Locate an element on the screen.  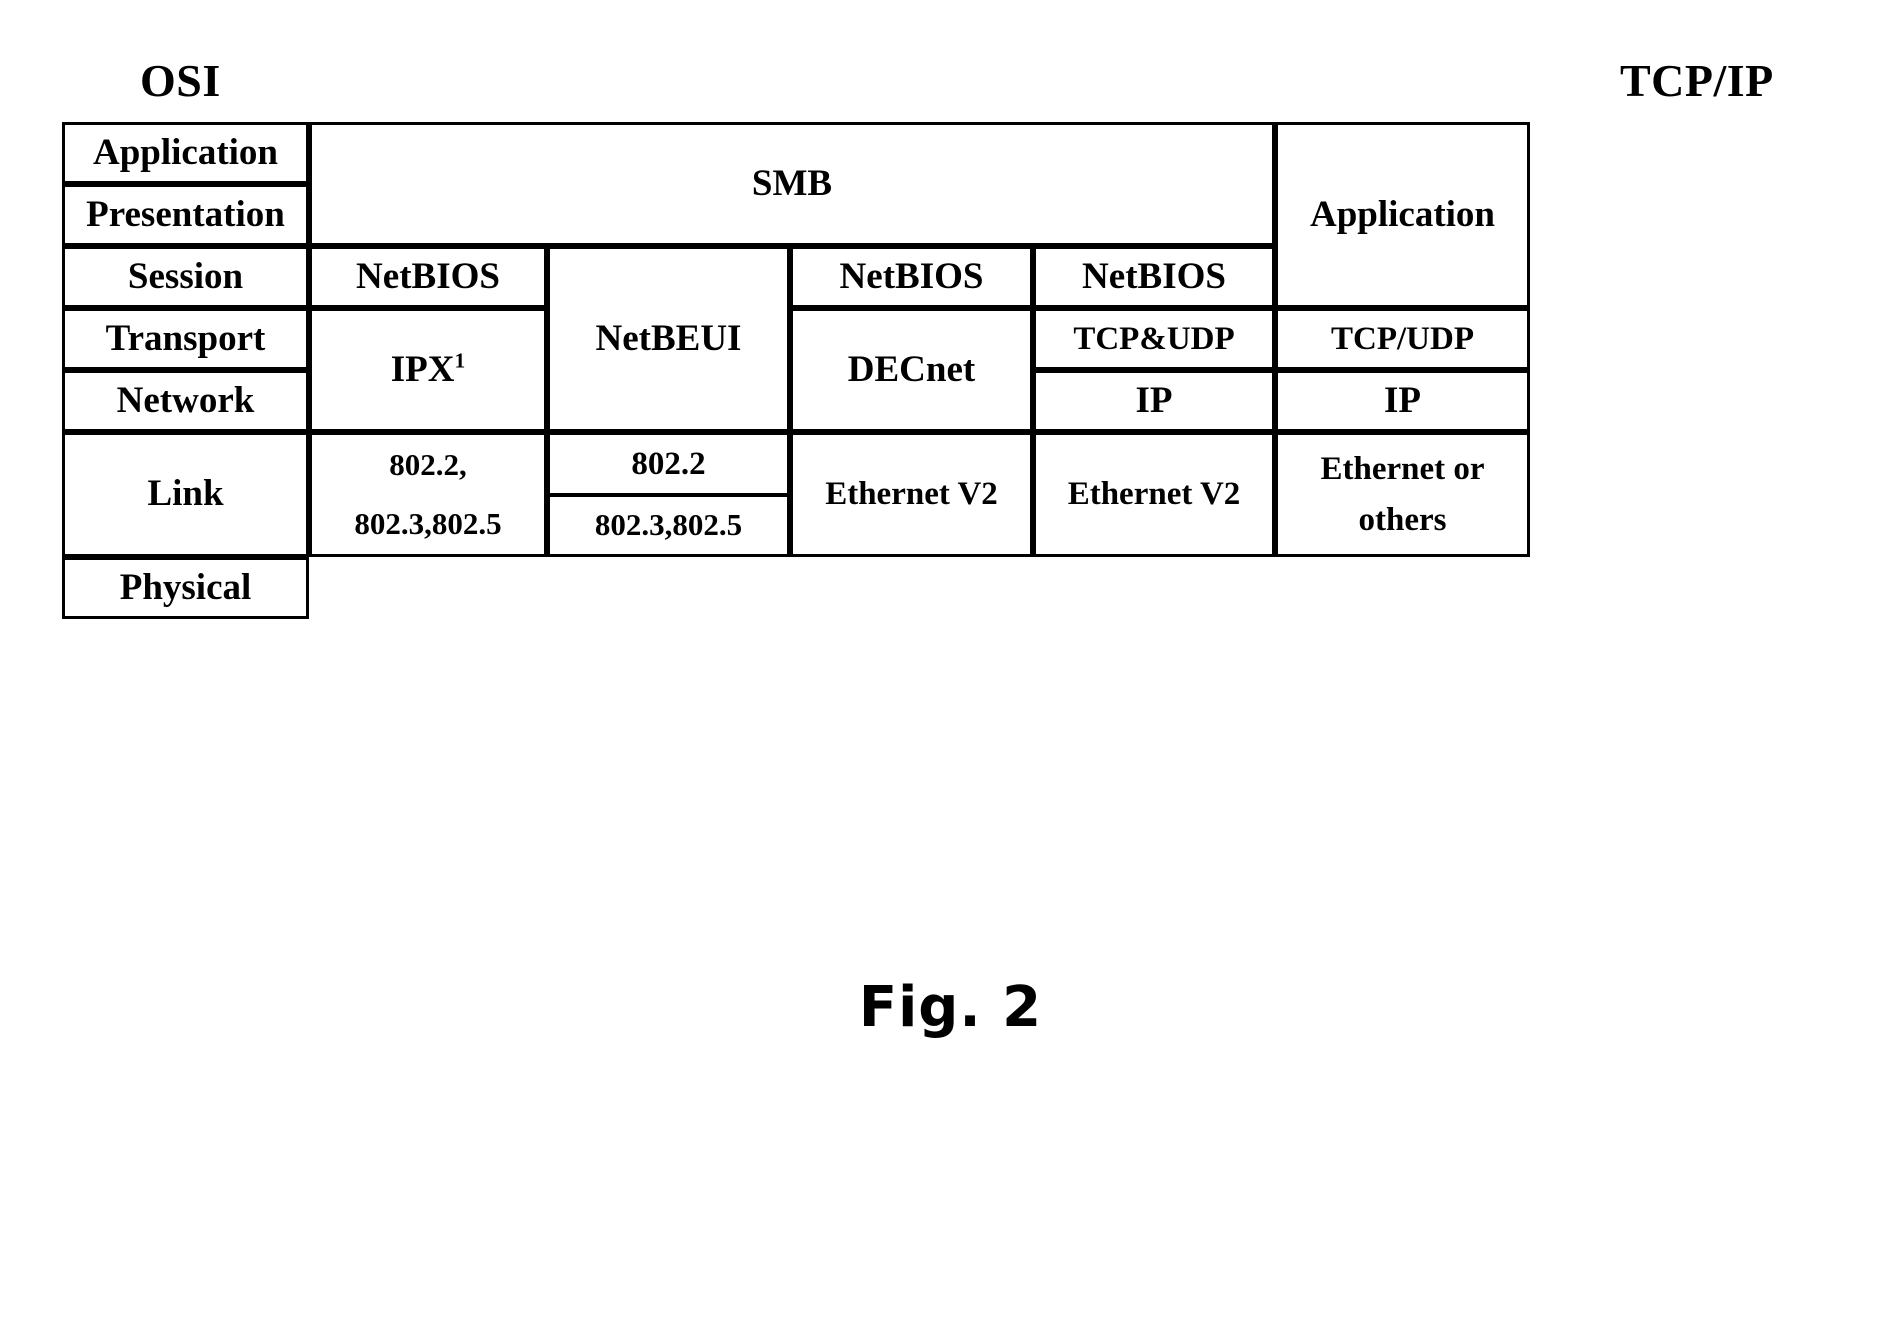
tcpip-transport-cell: TCP/UDP is located at coordinates (1402, 339).